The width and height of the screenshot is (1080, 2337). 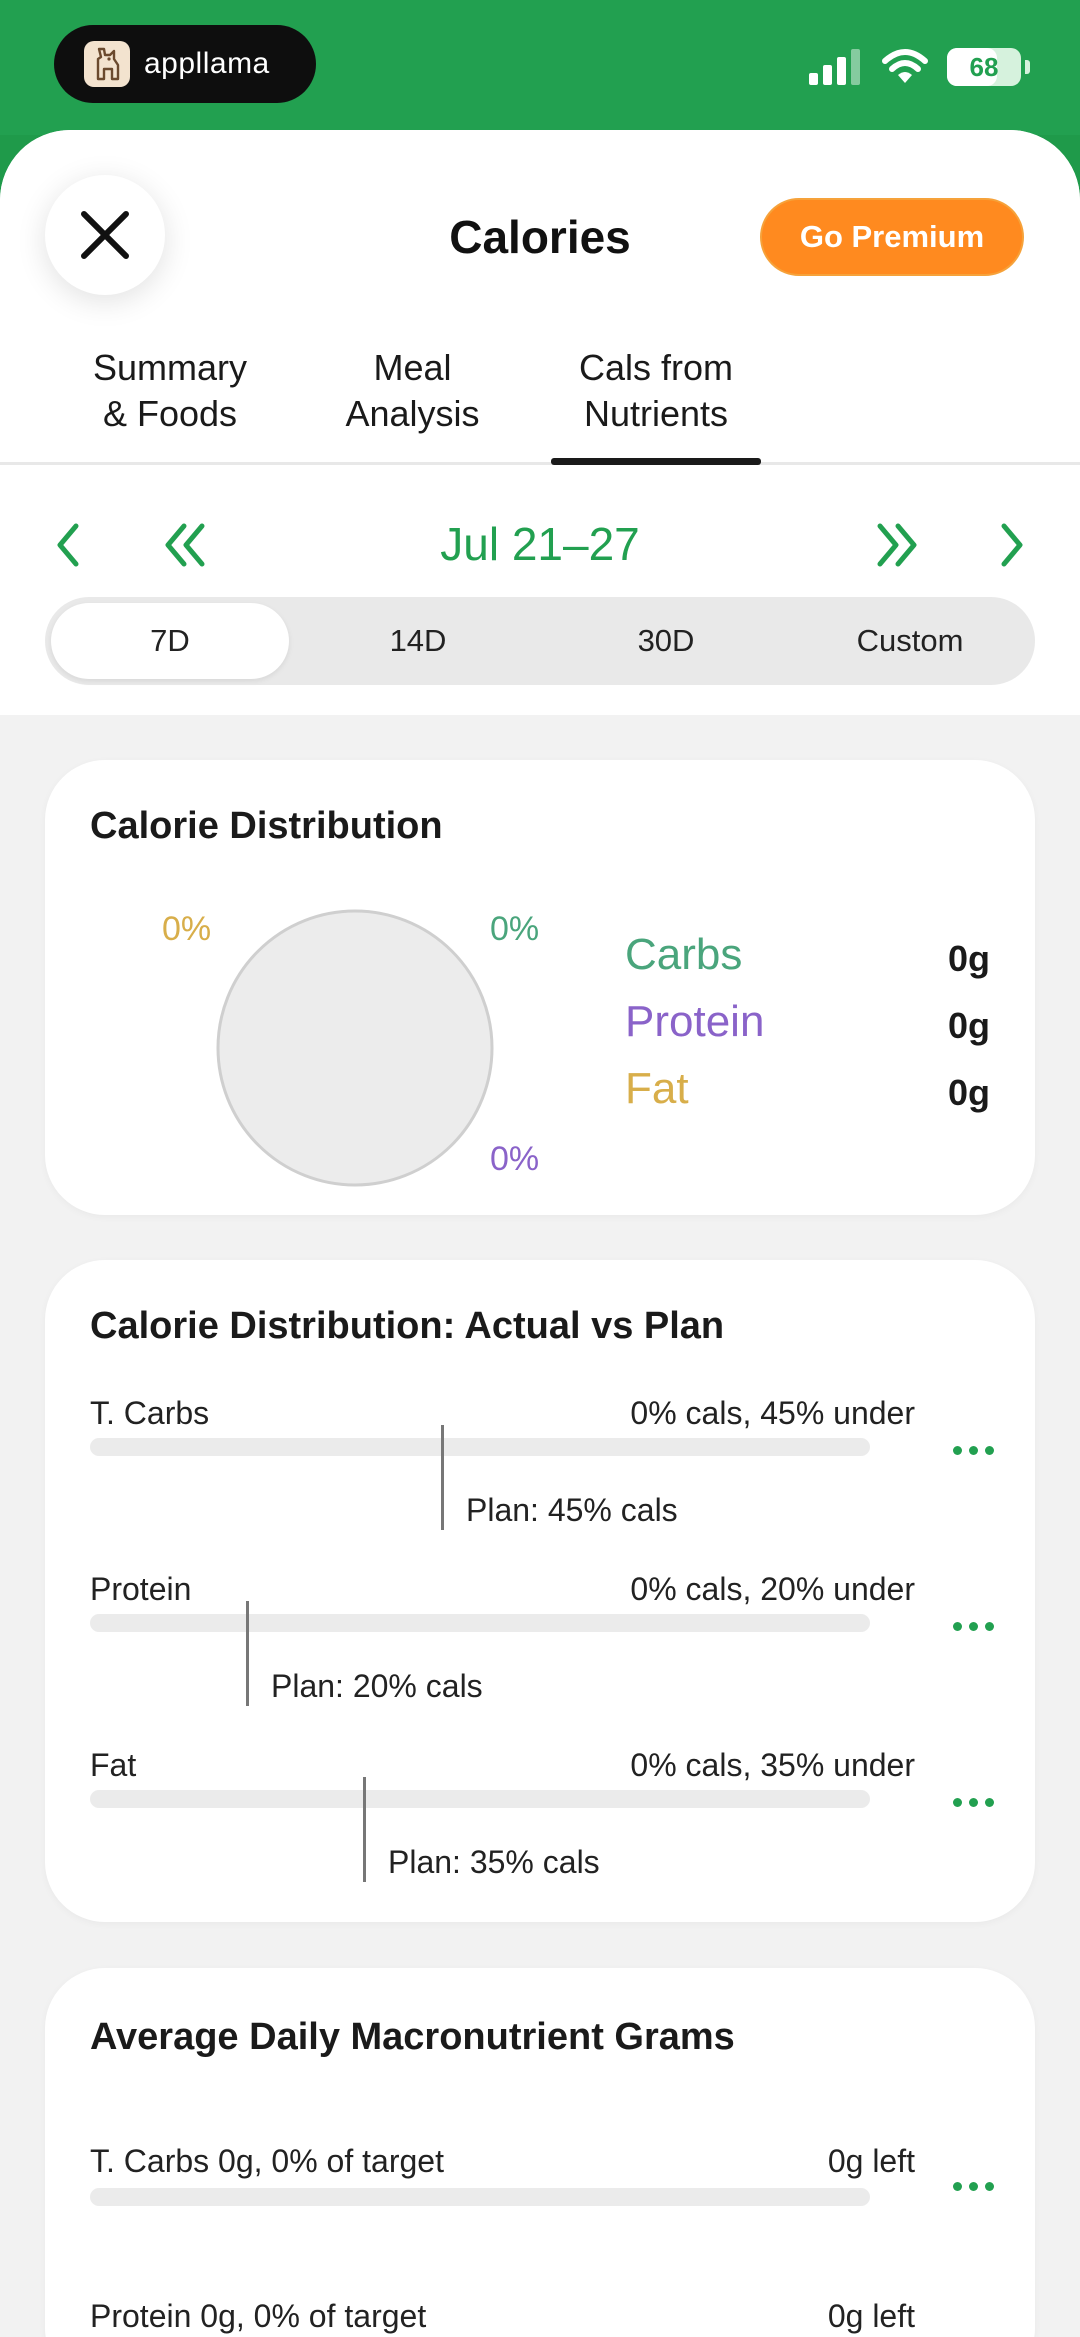 What do you see at coordinates (540, 641) in the screenshot?
I see `period-selector: 7D 14D 30D Custom` at bounding box center [540, 641].